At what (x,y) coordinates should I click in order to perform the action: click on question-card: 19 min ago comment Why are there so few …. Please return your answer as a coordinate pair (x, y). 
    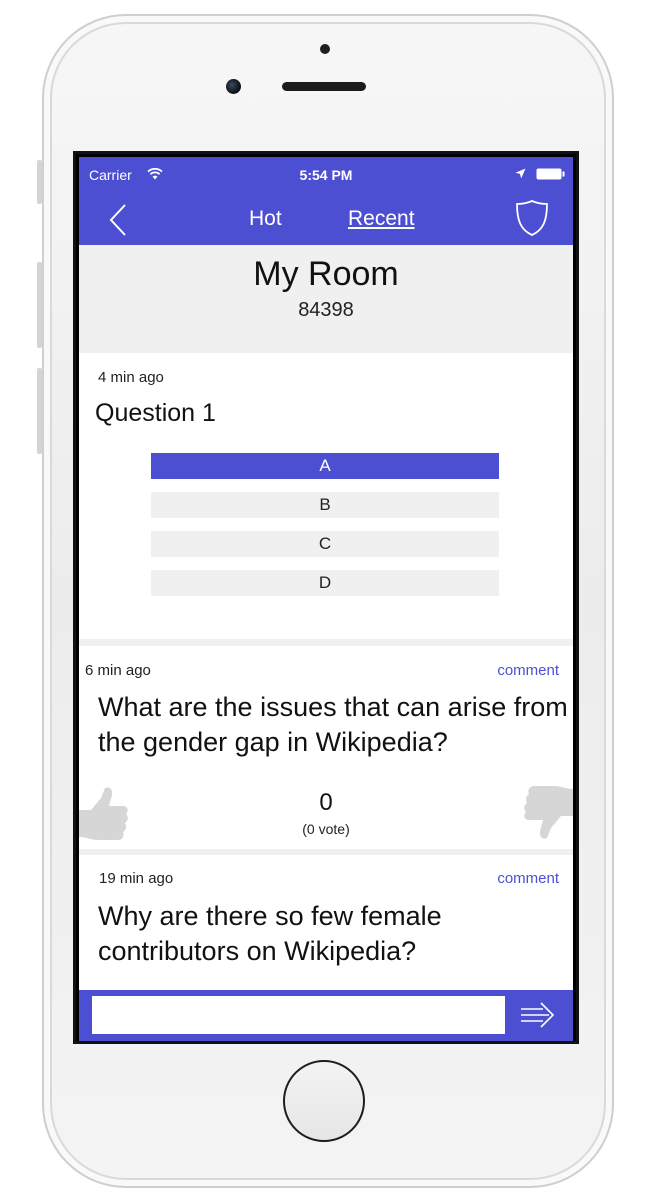
    Looking at the image, I should click on (326, 921).